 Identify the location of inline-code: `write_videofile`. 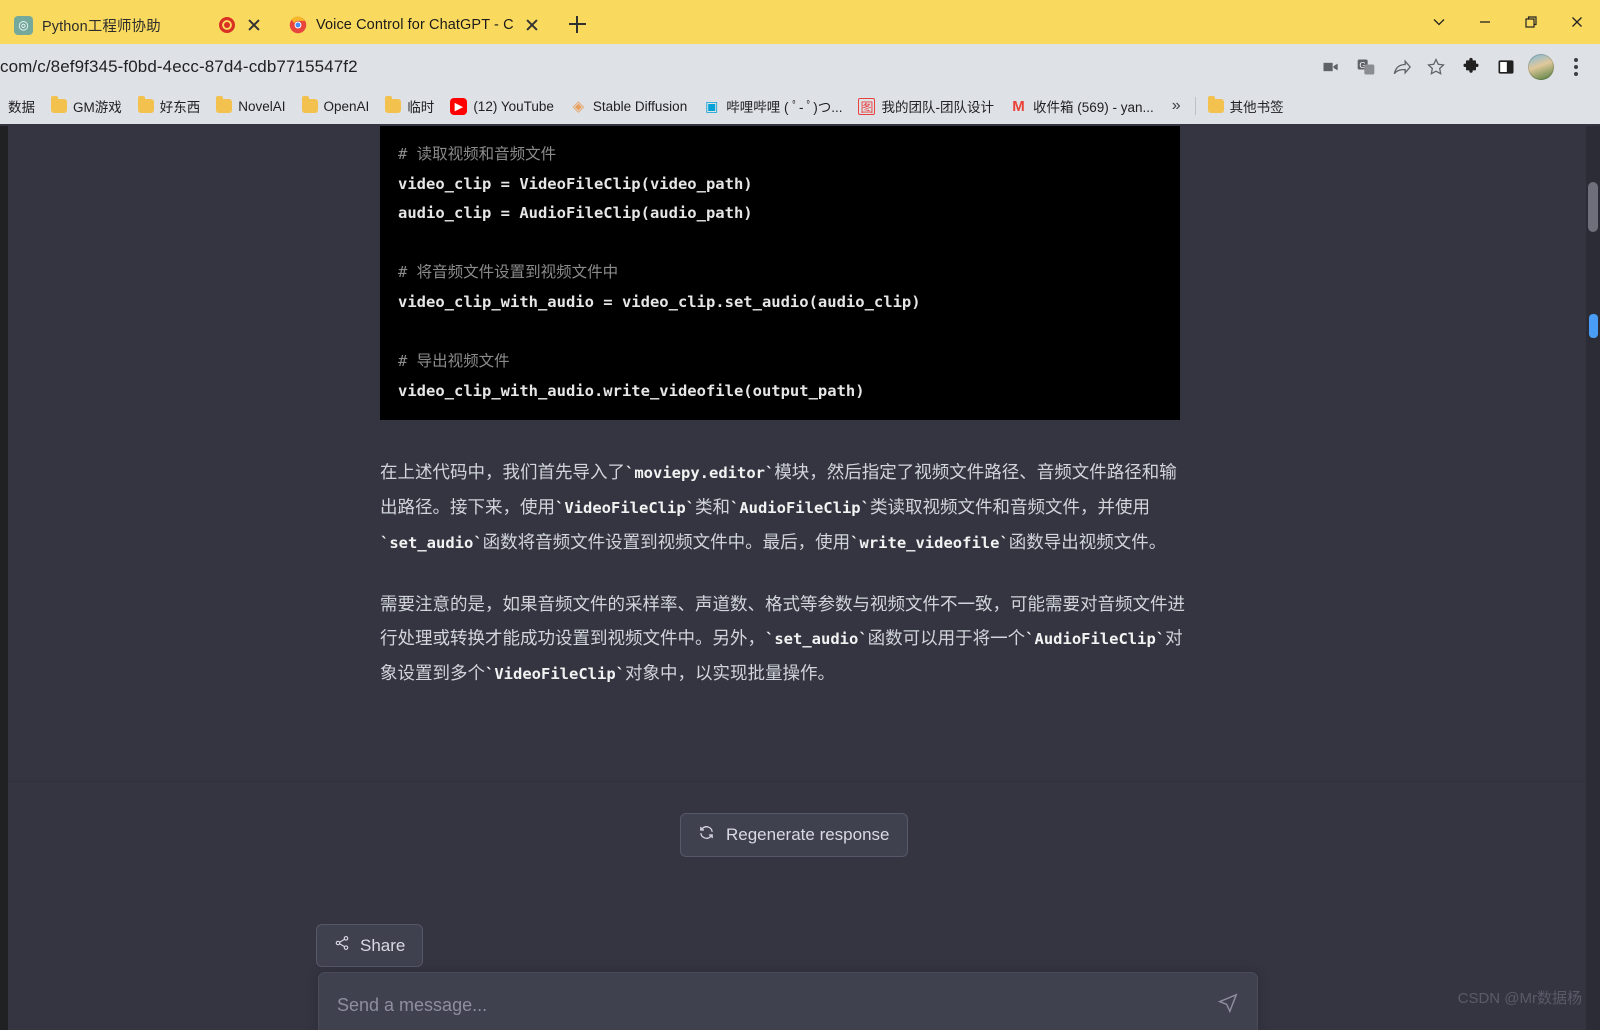
(929, 542).